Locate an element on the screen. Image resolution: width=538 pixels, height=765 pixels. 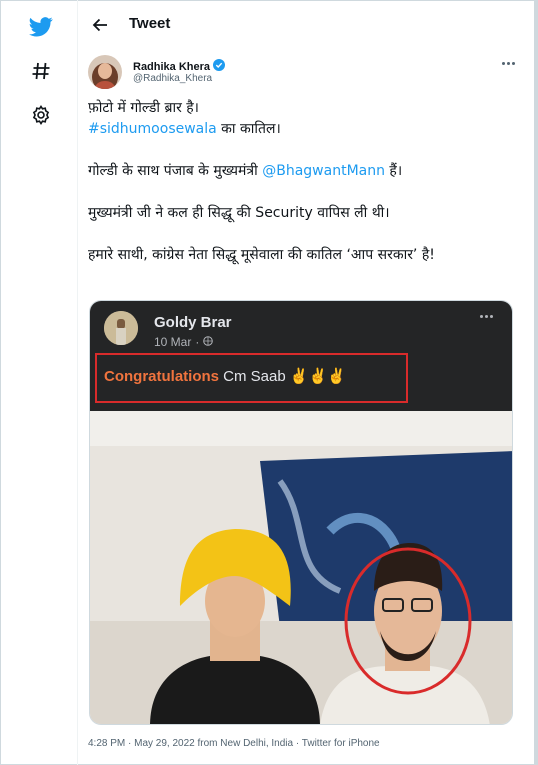
avatar is located at coordinates (105, 72).